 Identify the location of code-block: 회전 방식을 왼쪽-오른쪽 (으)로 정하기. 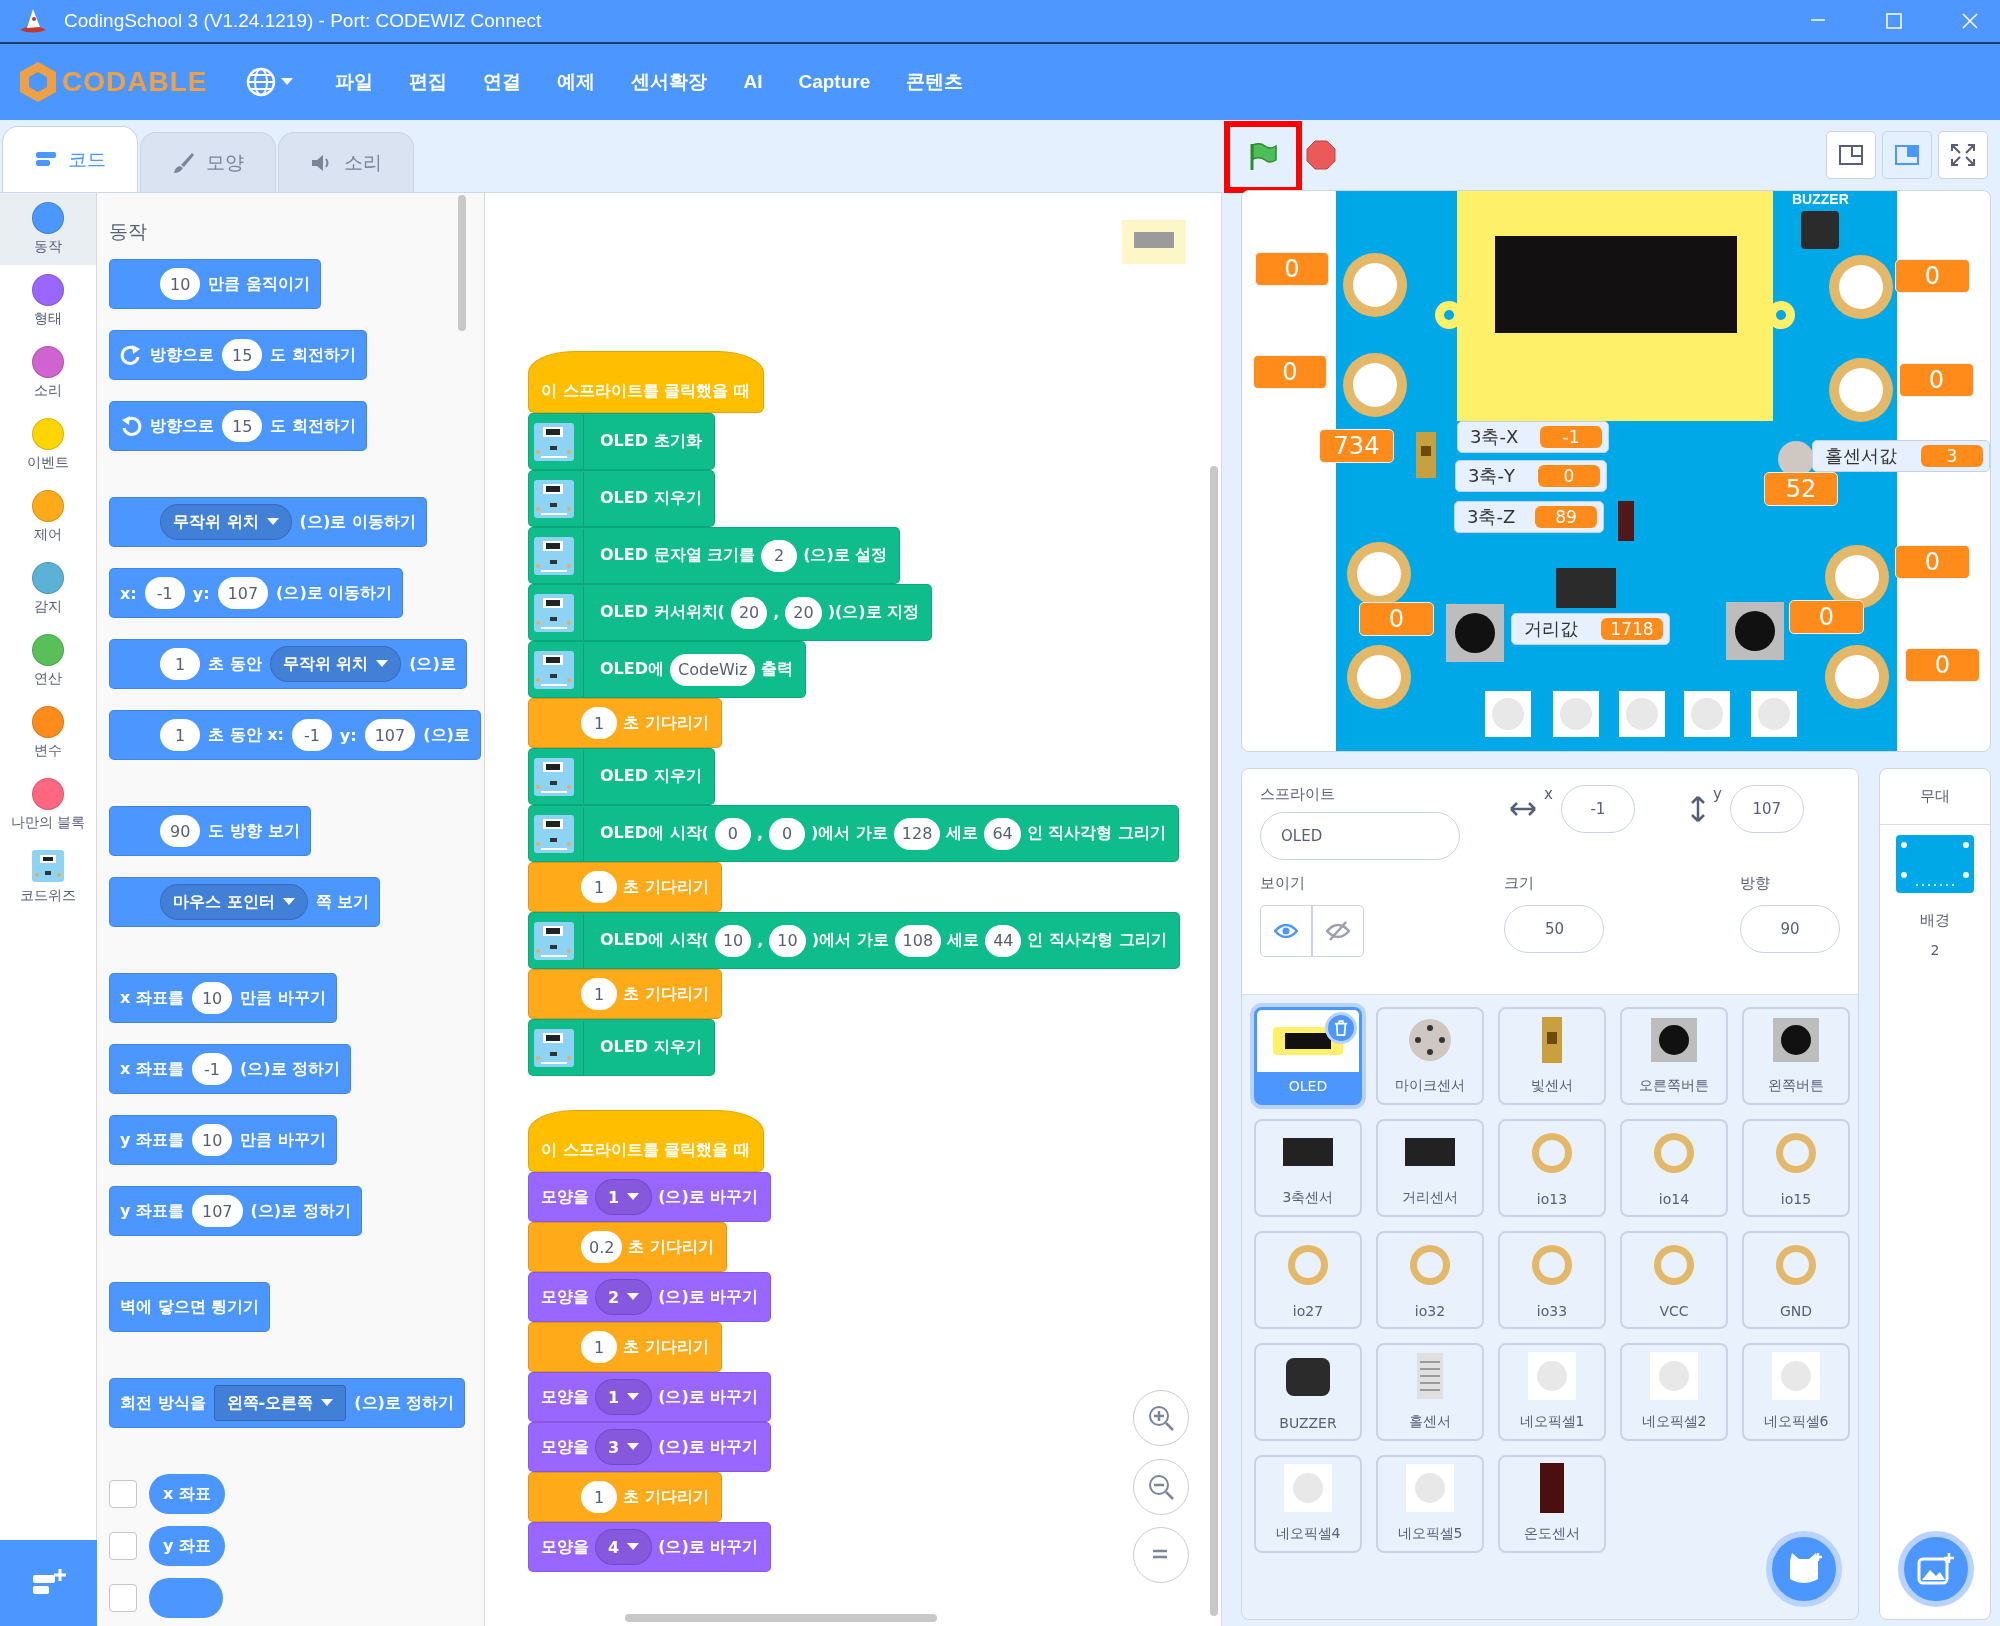
(287, 1403).